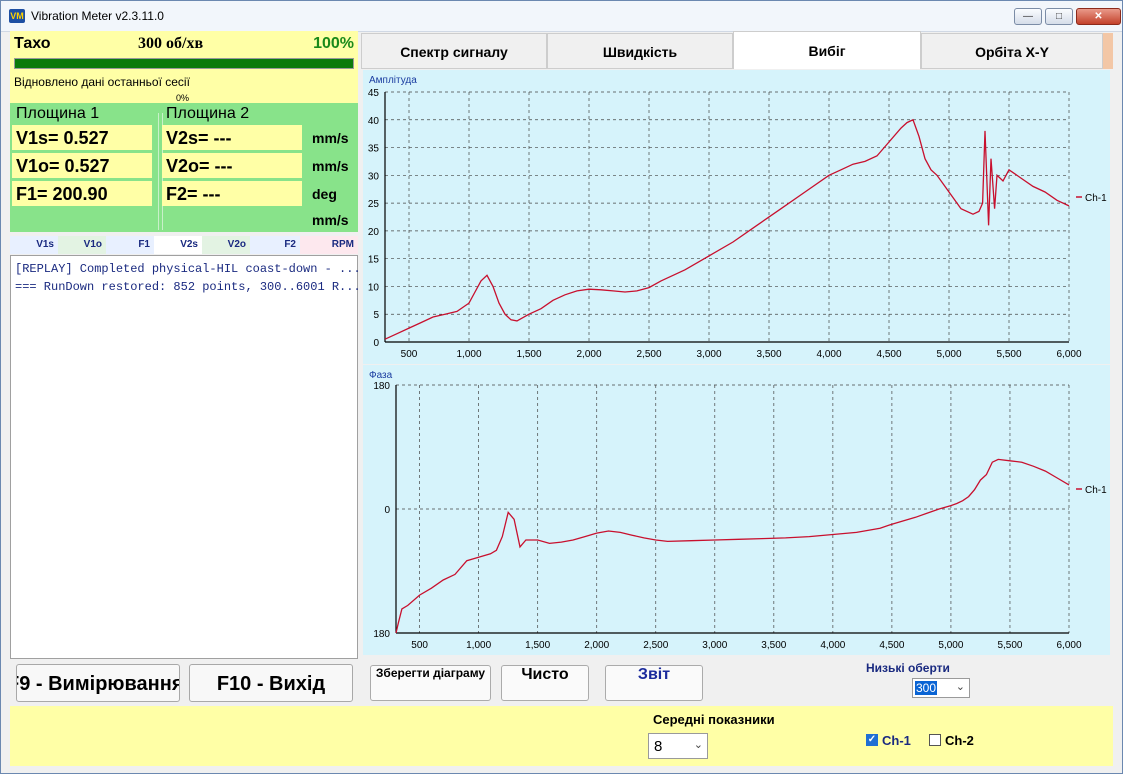 The image size is (1123, 774). Describe the element at coordinates (374, 204) in the screenshot. I see `y-tick-label: 25` at that location.